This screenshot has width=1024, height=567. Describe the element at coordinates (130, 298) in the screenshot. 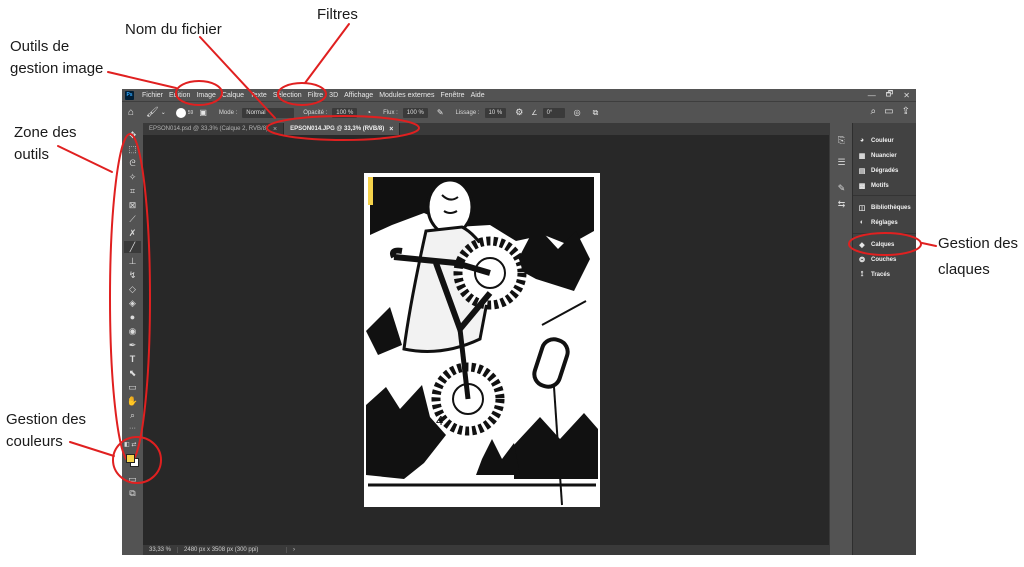

I see `annotation-ellipse-toolbox` at that location.